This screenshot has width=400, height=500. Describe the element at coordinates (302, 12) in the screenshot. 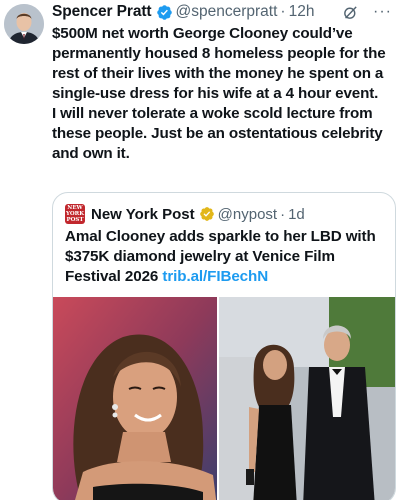

I see `tweet-time: 12h` at that location.